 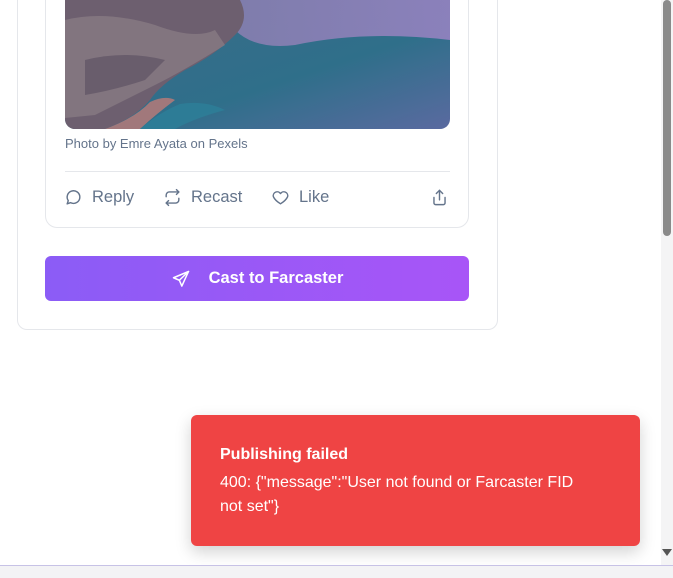 I want to click on reply-button: Reply, so click(x=99, y=197).